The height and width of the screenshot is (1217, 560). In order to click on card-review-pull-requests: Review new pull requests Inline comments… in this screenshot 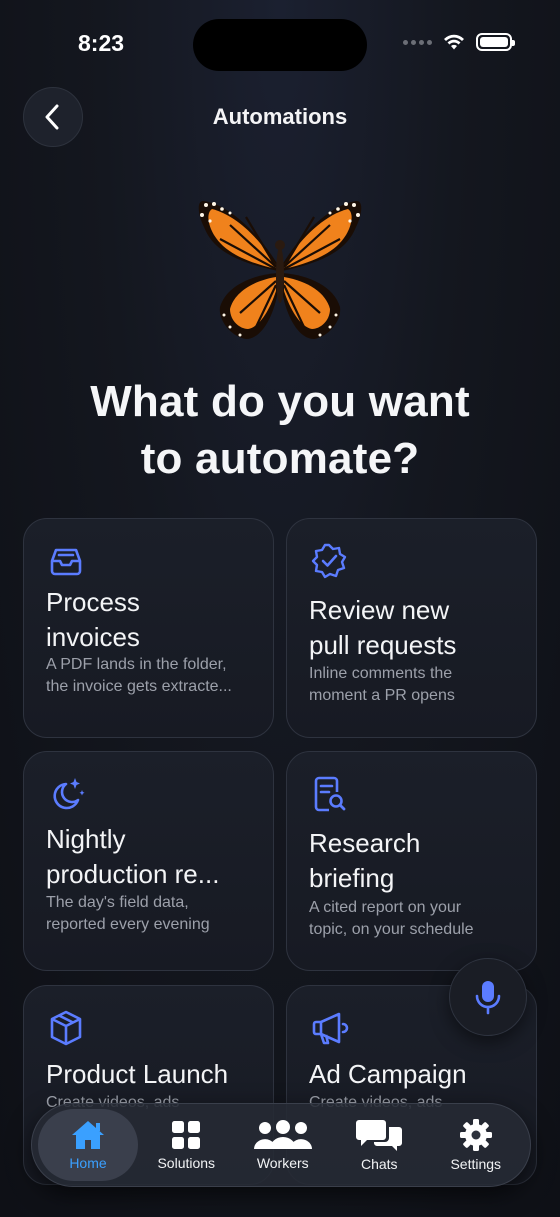, I will do `click(411, 628)`.